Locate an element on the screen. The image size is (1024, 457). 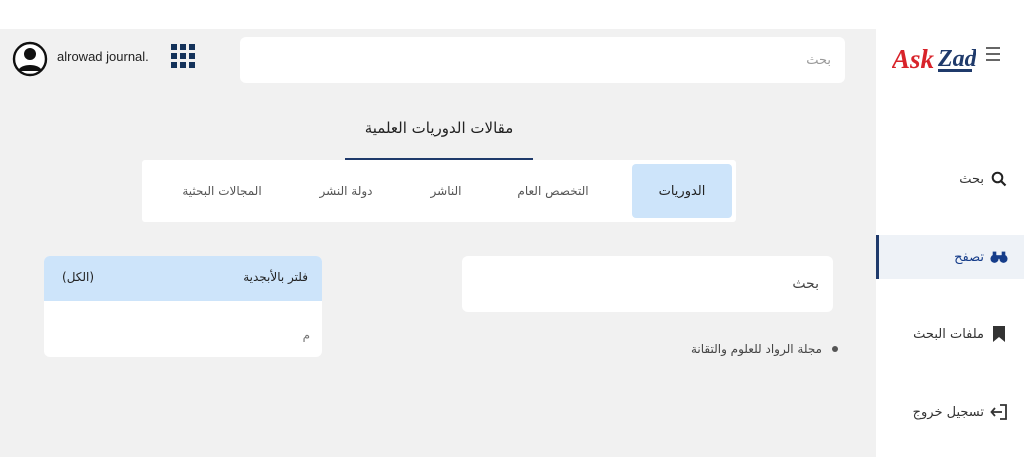
journal-search-input is located at coordinates (647, 284).